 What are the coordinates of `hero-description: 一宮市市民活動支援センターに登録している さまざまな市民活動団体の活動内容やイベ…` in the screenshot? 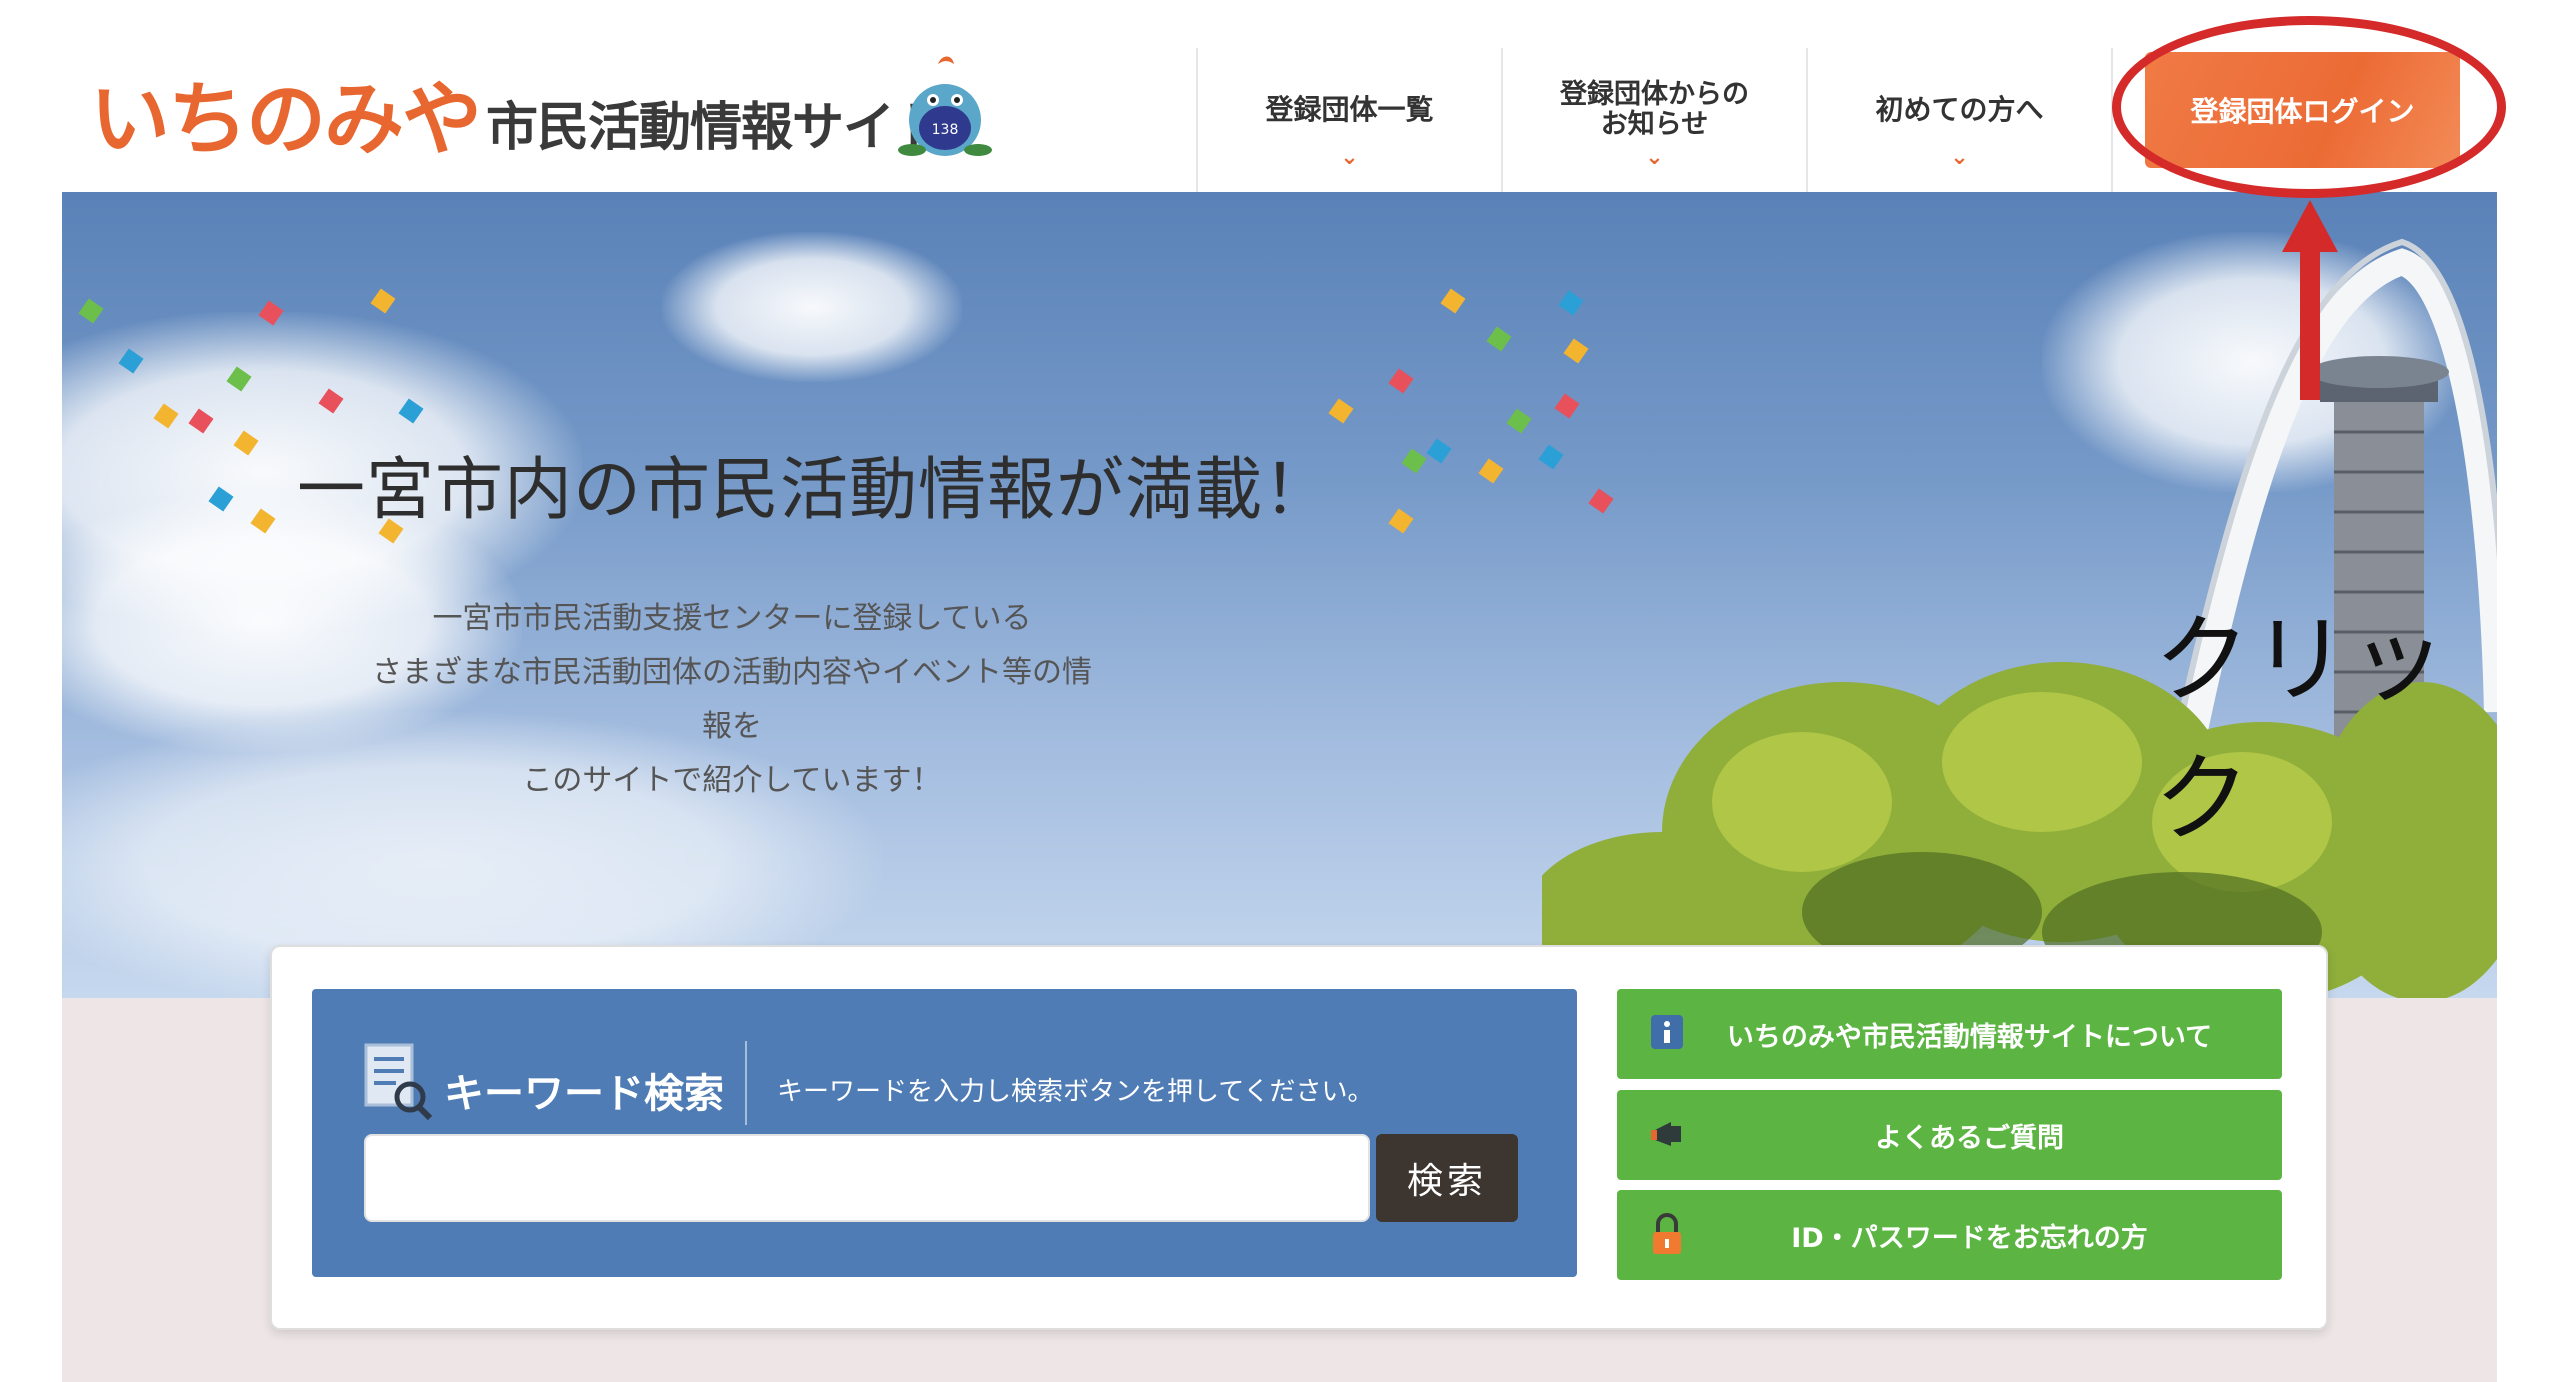 It's located at (732, 699).